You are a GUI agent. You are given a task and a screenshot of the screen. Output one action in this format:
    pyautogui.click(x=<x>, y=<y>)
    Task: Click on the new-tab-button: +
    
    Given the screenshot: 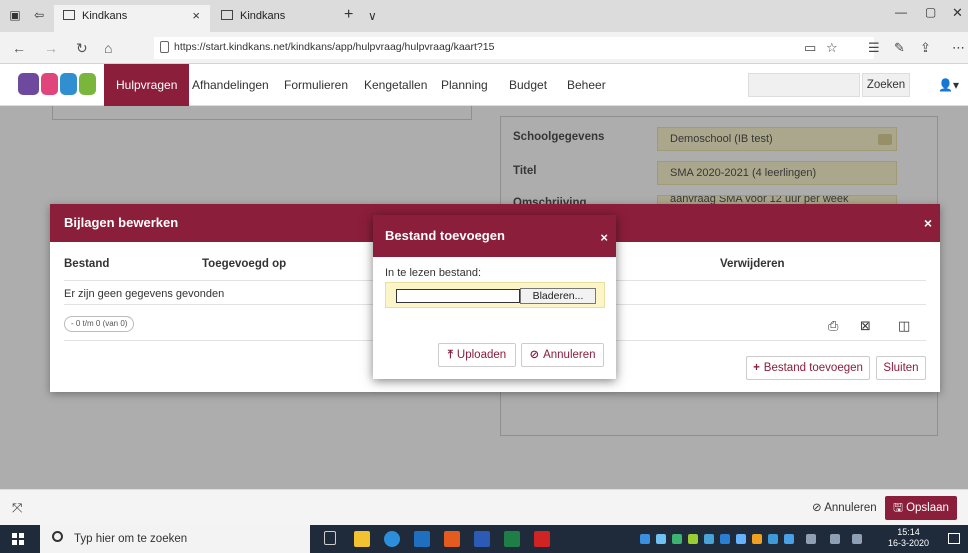 What is the action you would take?
    pyautogui.click(x=348, y=15)
    